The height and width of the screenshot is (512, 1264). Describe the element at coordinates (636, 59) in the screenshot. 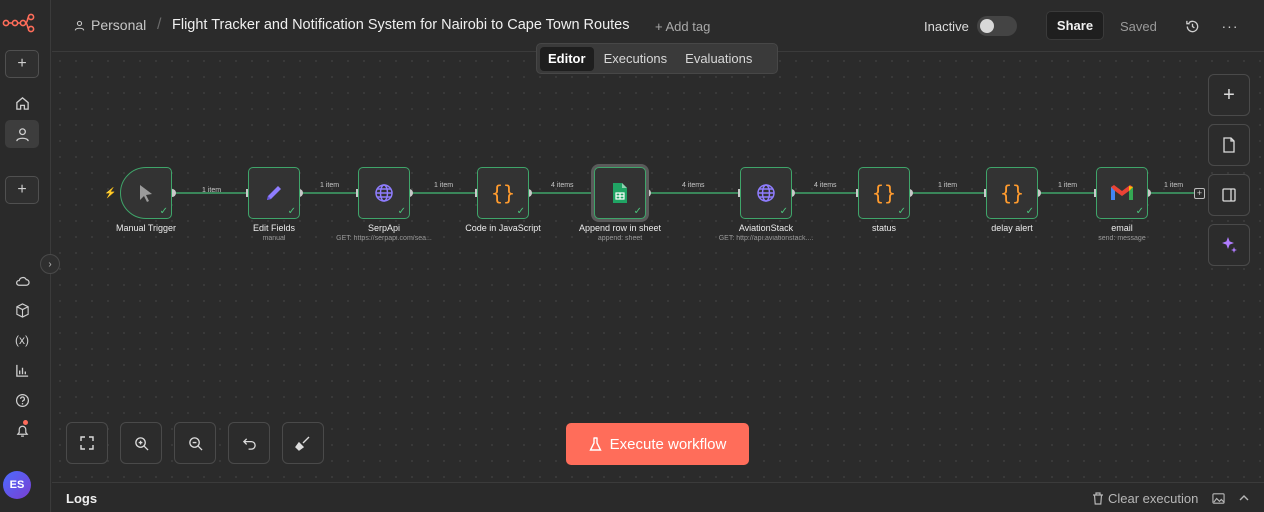

I see `tab-executions: Executions` at that location.